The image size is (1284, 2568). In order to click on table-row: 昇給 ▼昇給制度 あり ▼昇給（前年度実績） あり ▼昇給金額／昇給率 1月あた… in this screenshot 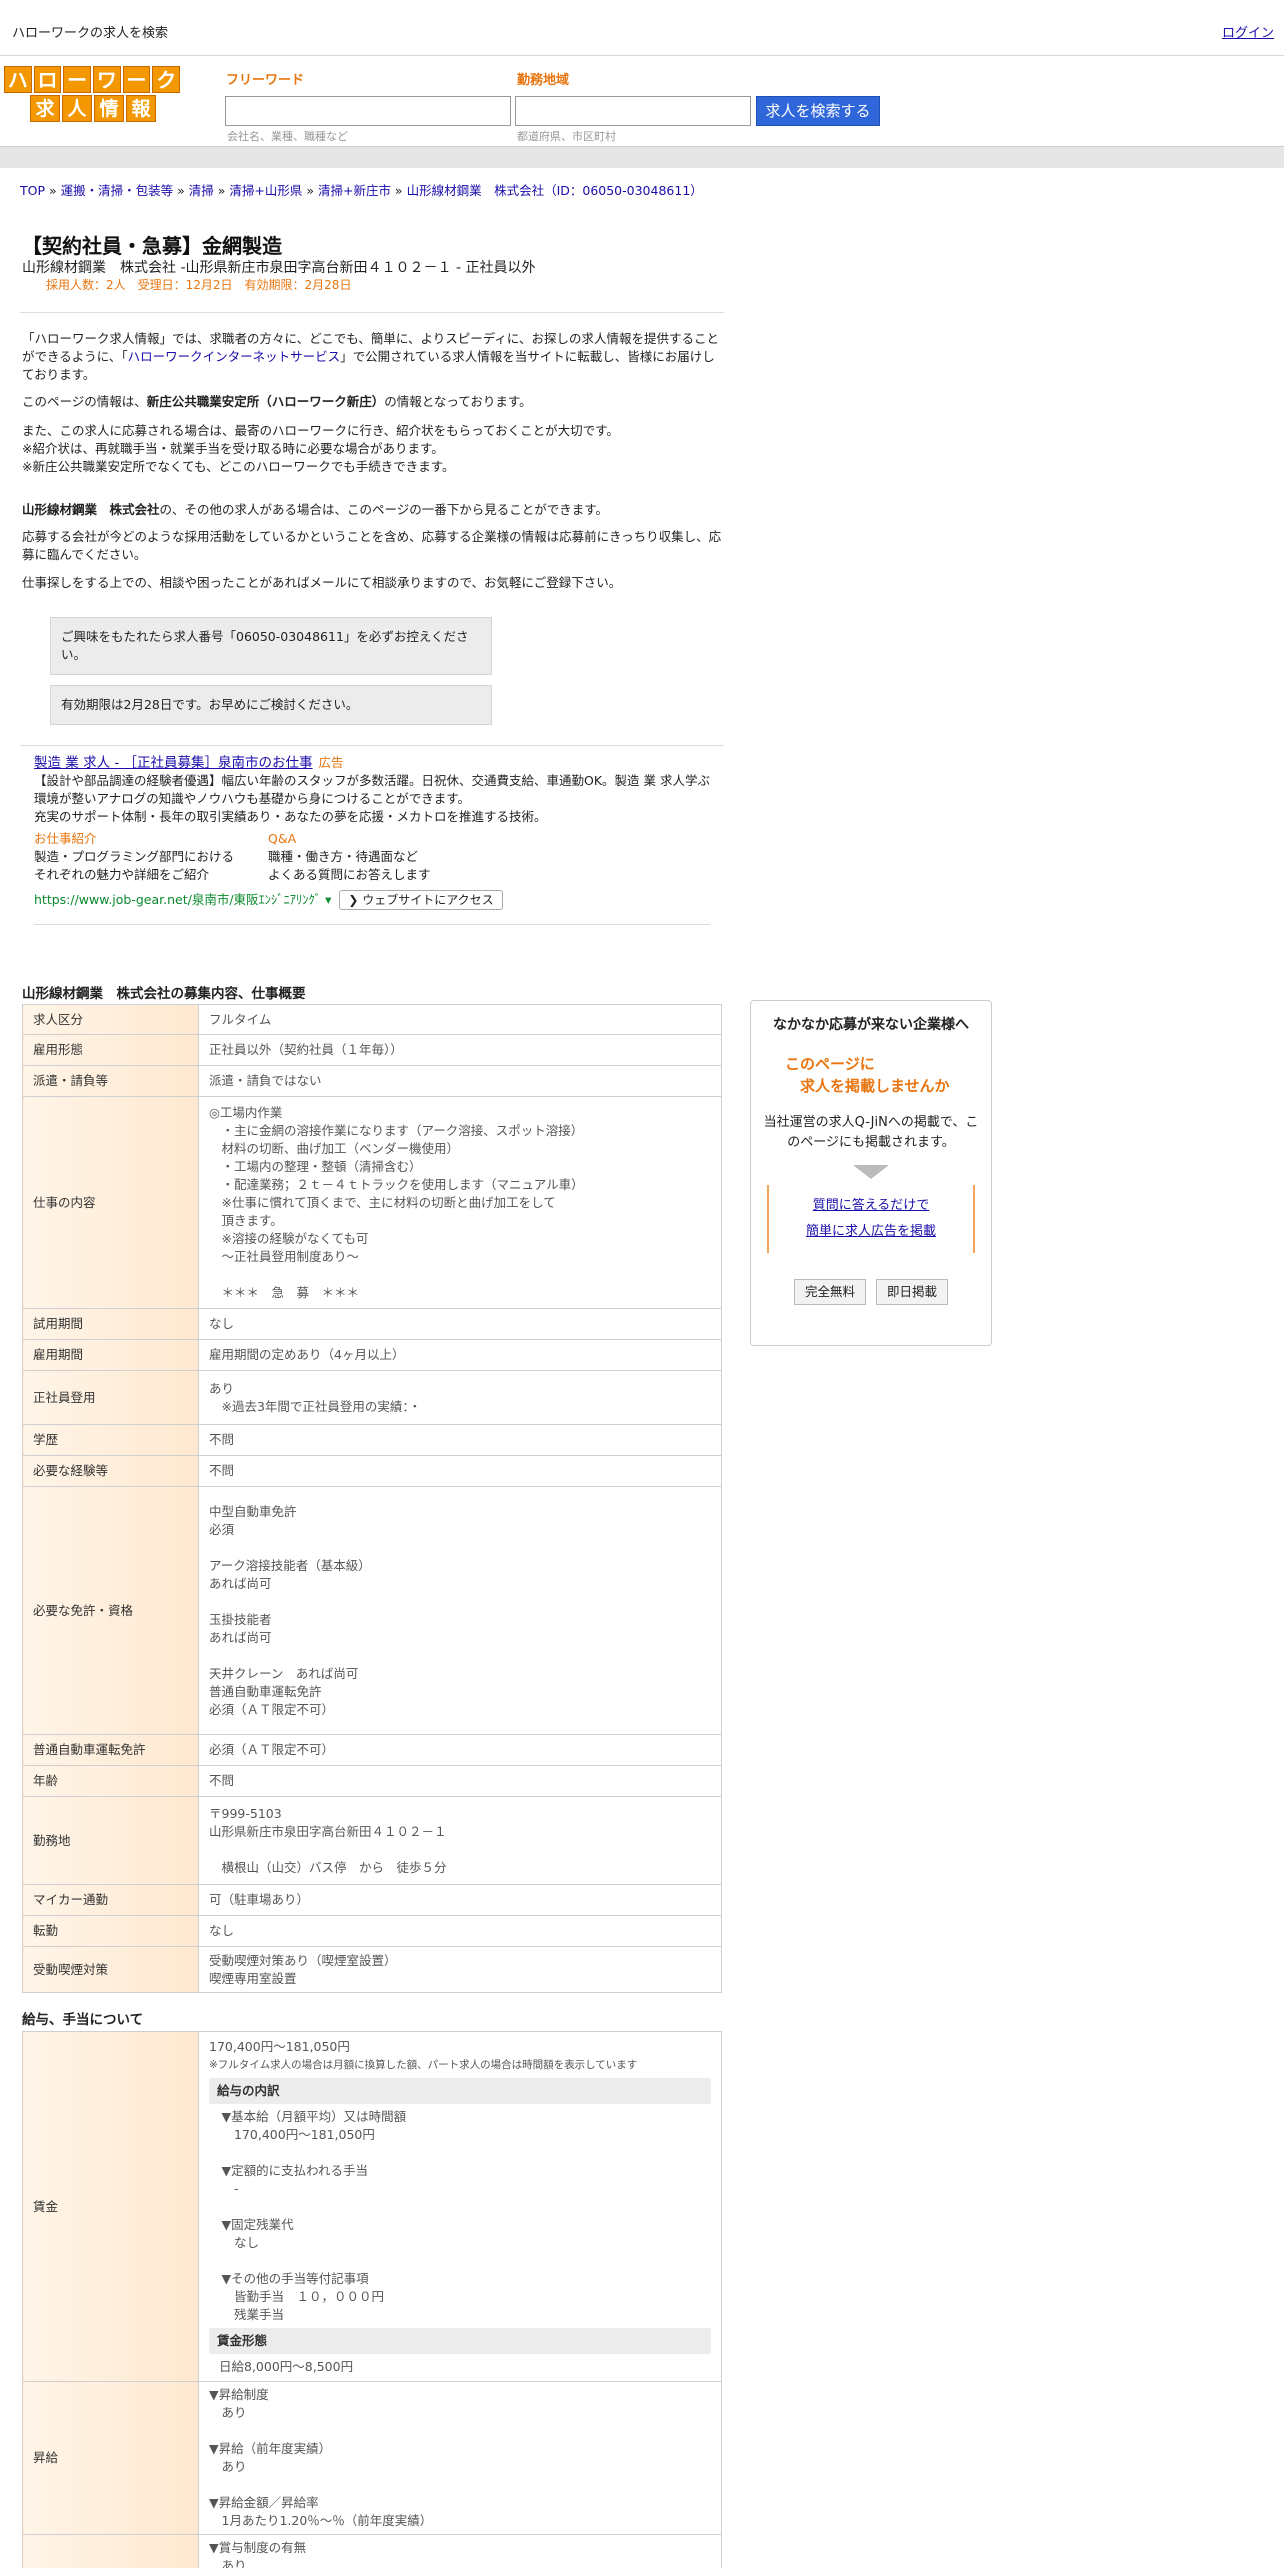, I will do `click(372, 2458)`.